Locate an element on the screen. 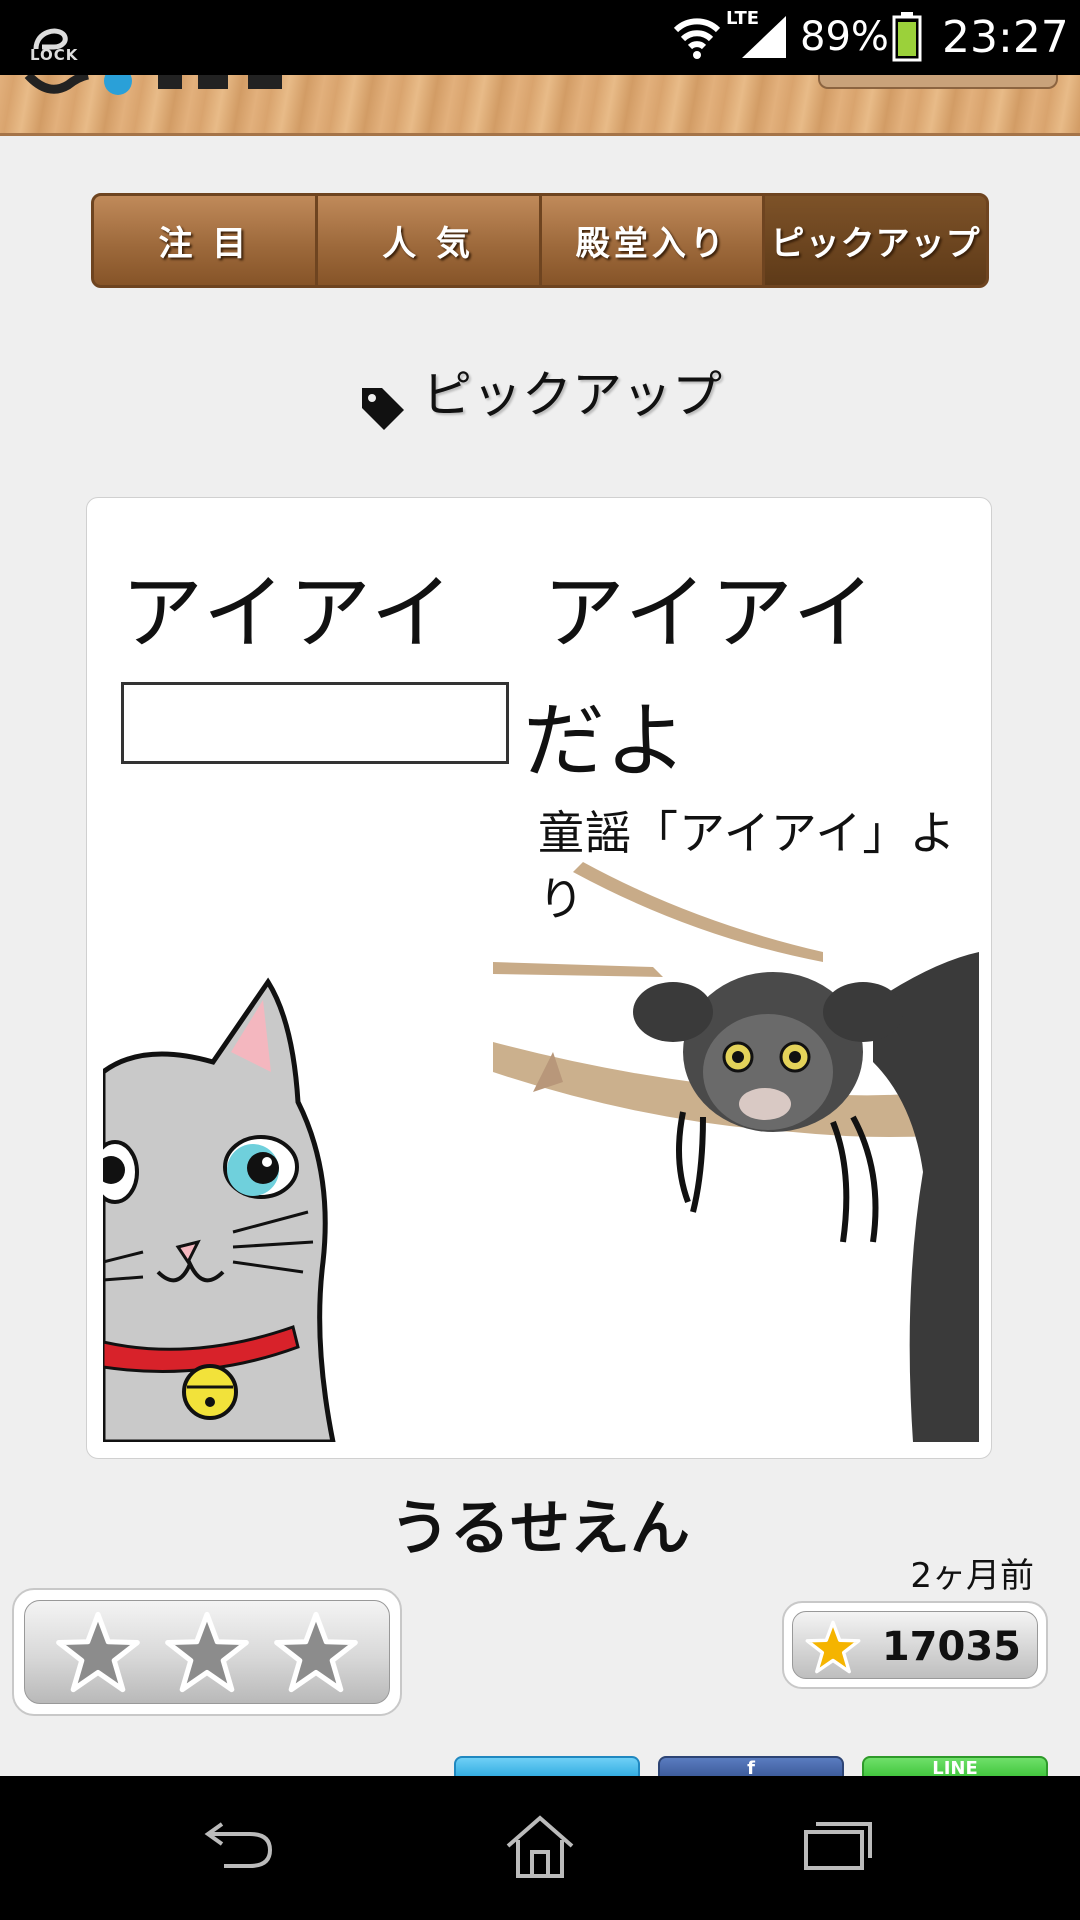 The height and width of the screenshot is (1920, 1080). category-tabs: 注 目 人 気 殿堂入り ピックアップ is located at coordinates (540, 240).